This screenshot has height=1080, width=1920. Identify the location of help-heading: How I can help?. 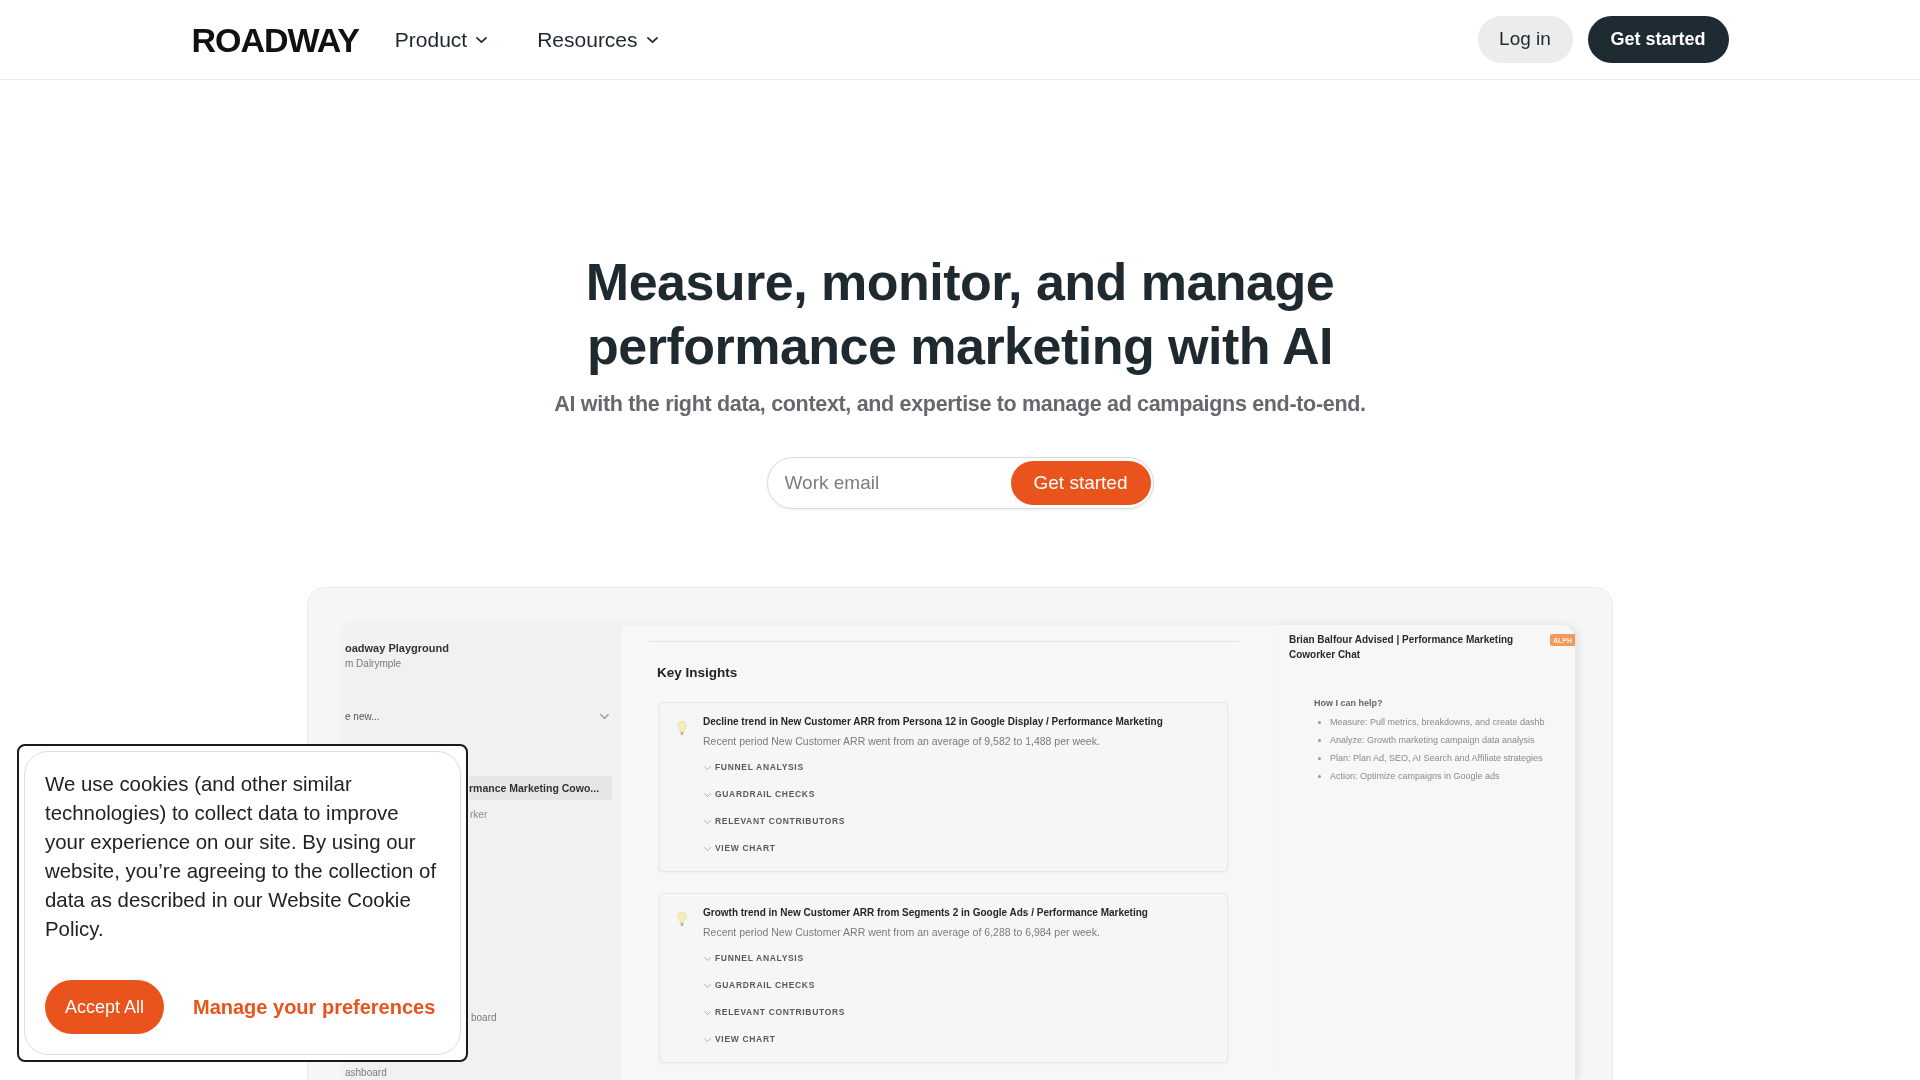
(1348, 703).